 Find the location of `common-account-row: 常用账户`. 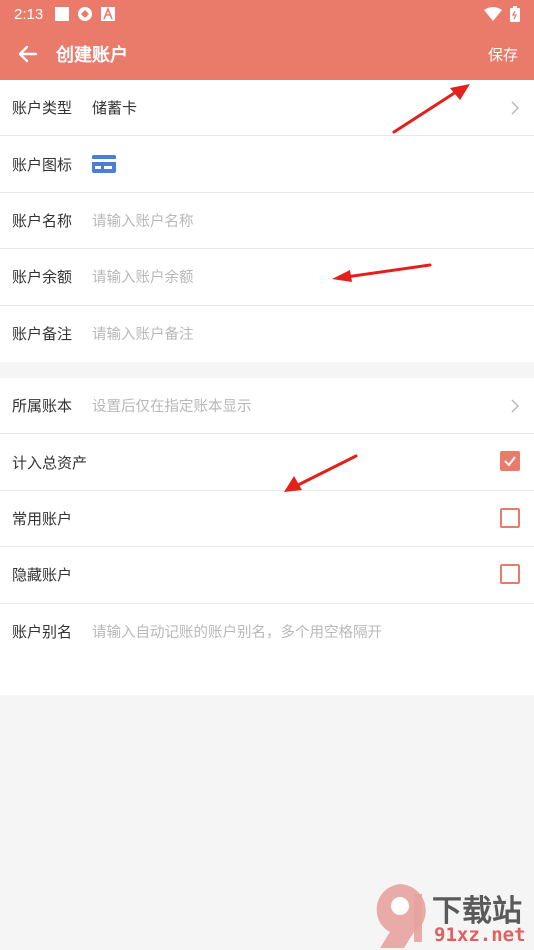

common-account-row: 常用账户 is located at coordinates (267, 519).